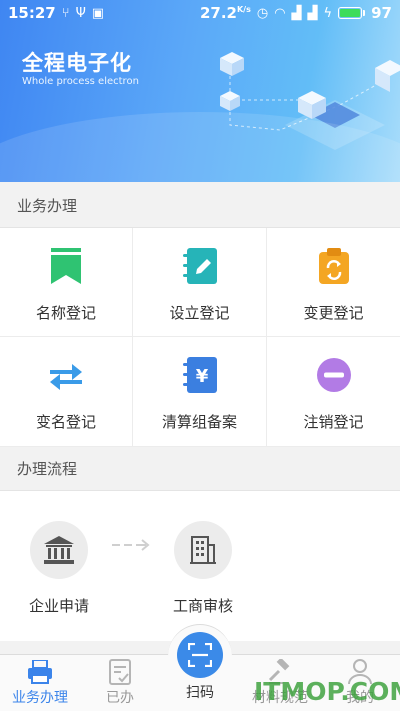 This screenshot has width=400, height=711. Describe the element at coordinates (65, 13) in the screenshot. I see `usb-icon: ⑂` at that location.